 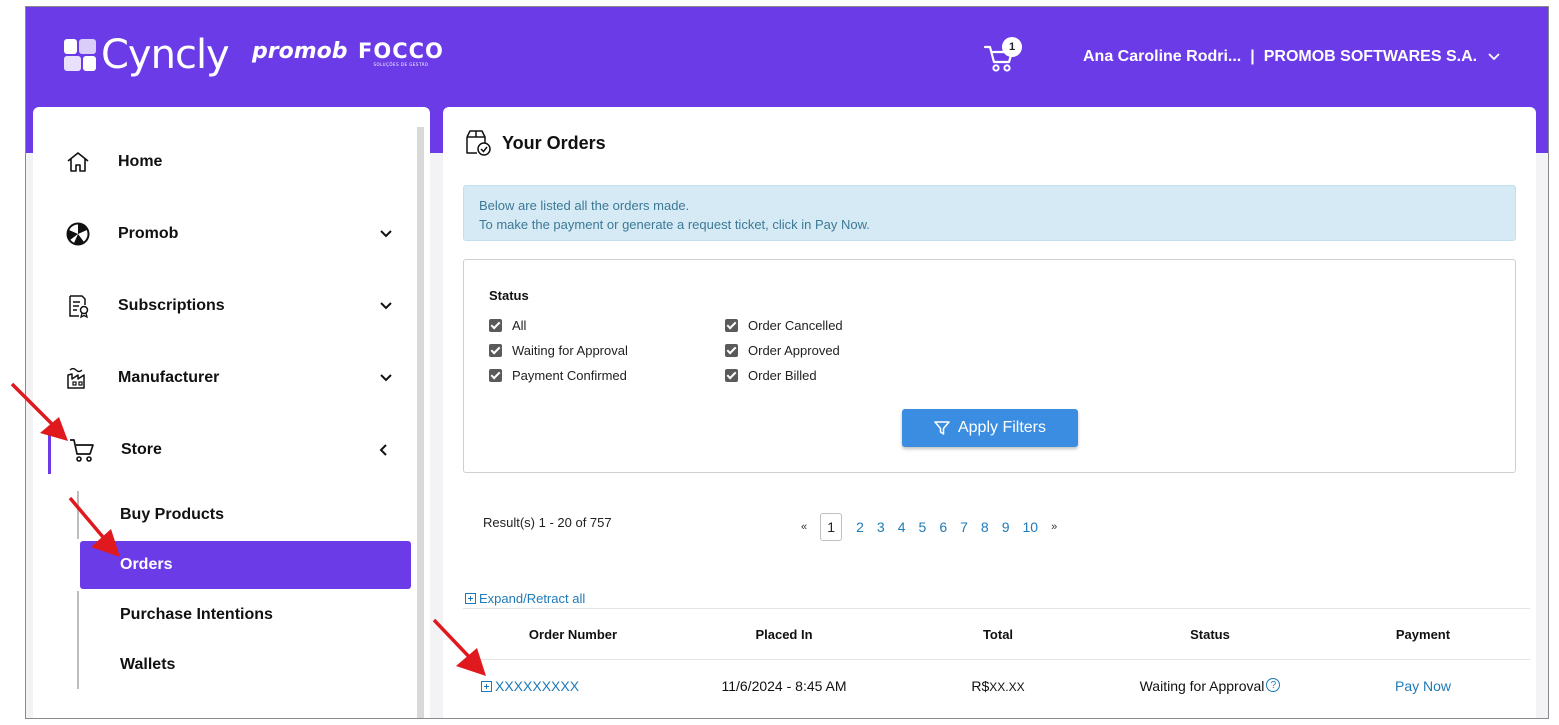 What do you see at coordinates (784, 686) in the screenshot?
I see `placed-in-cell: 11/6/2024 - 8:45 AM` at bounding box center [784, 686].